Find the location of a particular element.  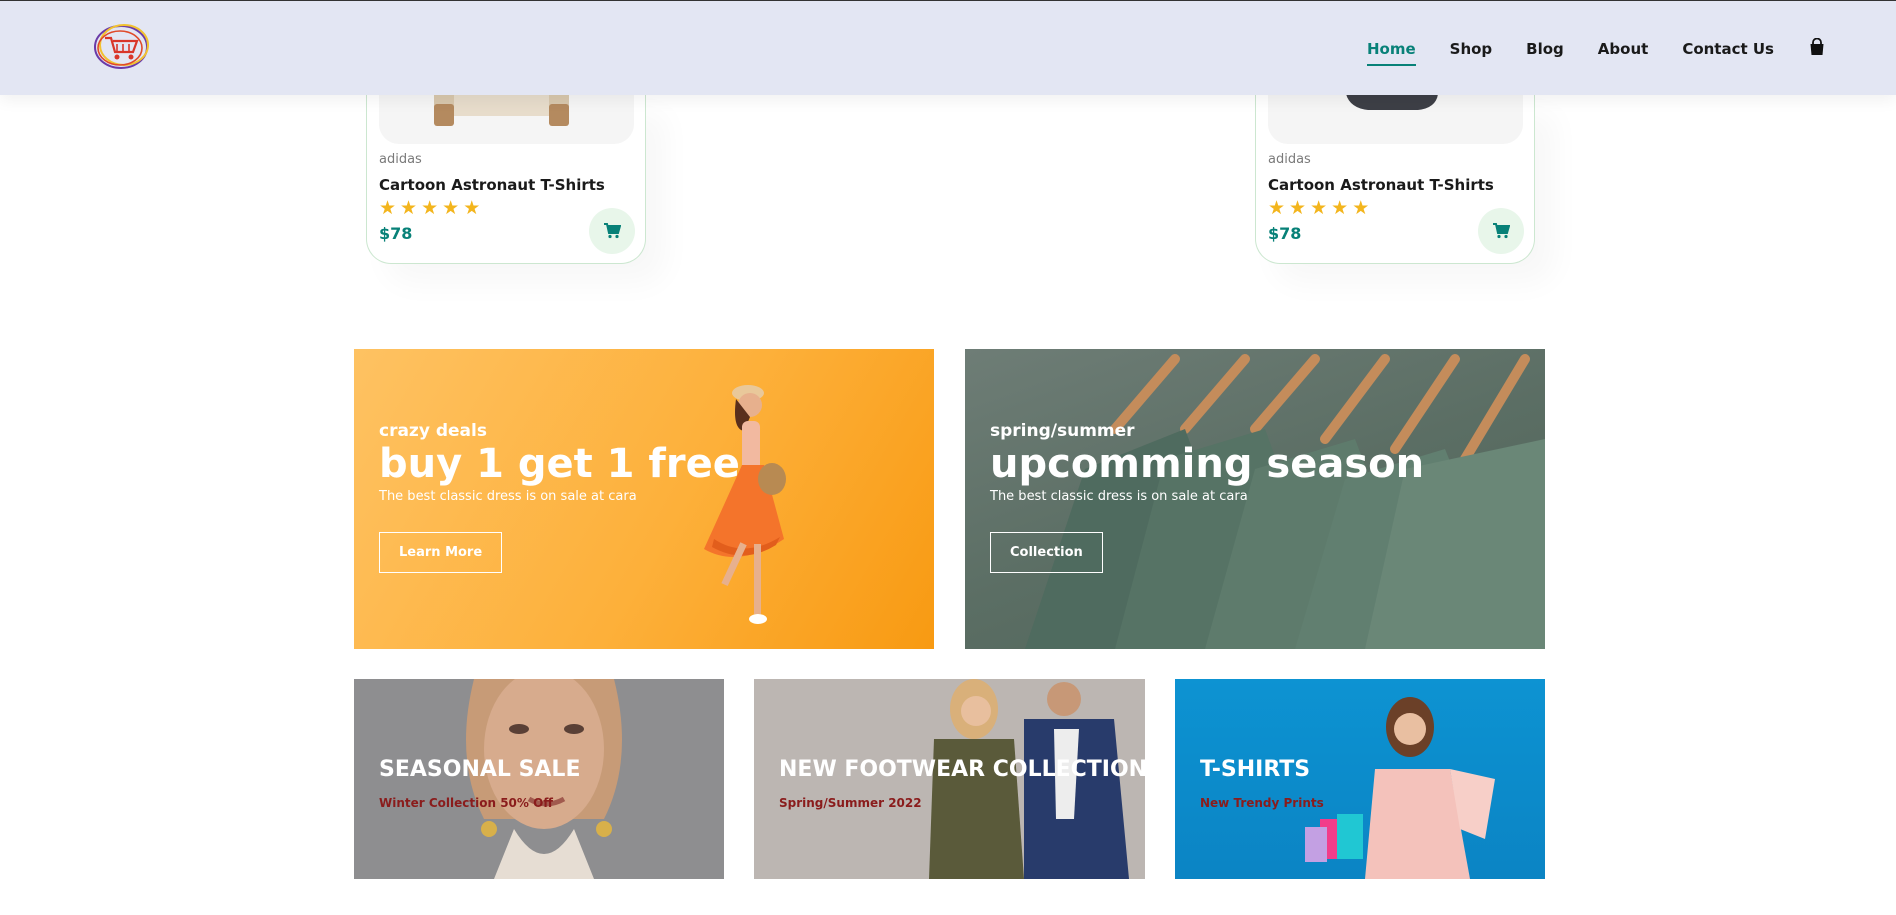

tshirts-banner: T-SHIRTS New Trendy Prints is located at coordinates (1360, 779).